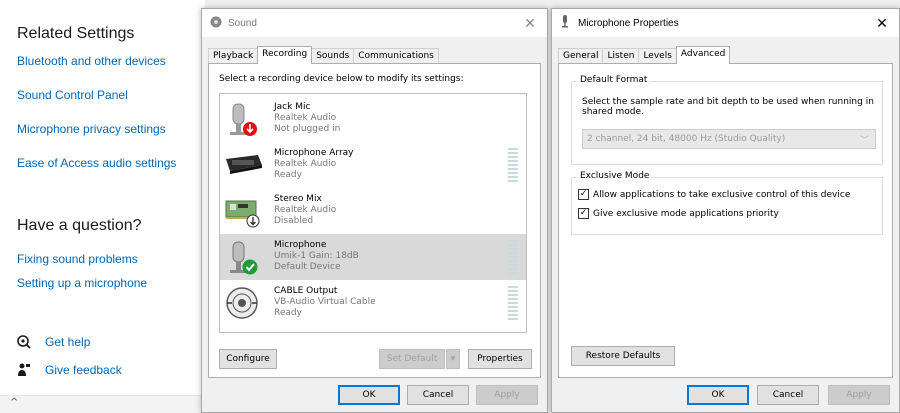  I want to click on device-name: Jack Mic, so click(292, 107).